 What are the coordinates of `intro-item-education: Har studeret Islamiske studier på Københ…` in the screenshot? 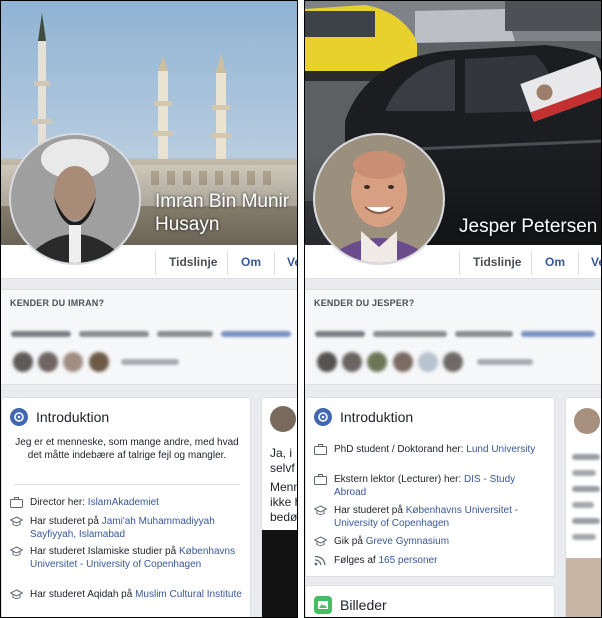 It's located at (126, 558).